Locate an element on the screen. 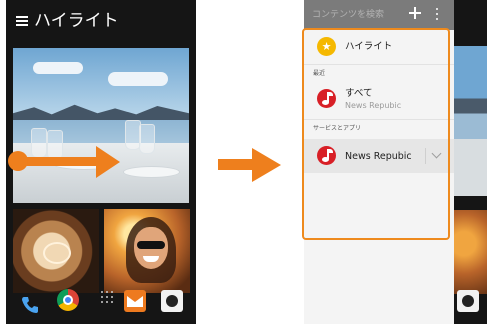  latte-art is located at coordinates (57, 253).